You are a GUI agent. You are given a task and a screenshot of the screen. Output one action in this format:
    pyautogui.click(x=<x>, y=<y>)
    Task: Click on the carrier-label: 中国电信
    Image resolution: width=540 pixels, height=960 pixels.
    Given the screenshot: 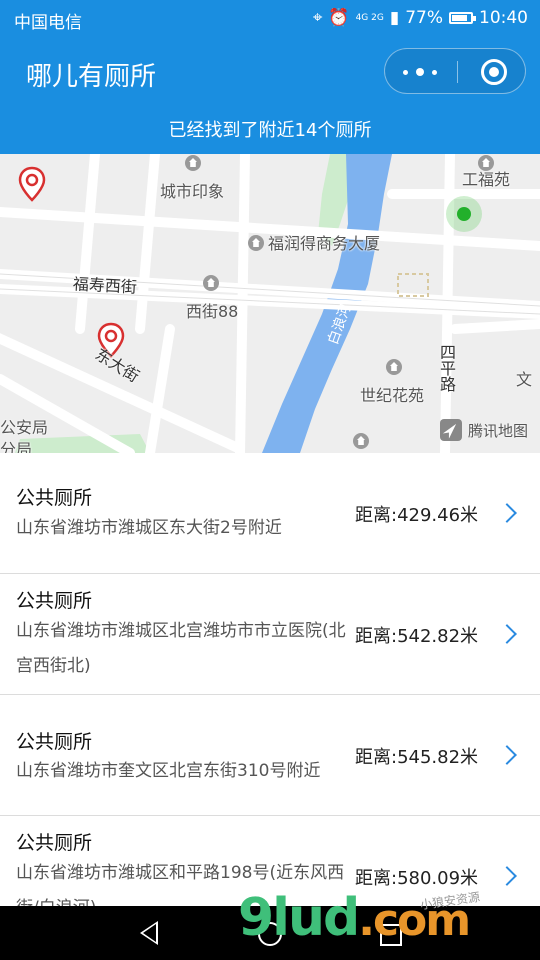 What is the action you would take?
    pyautogui.click(x=48, y=23)
    